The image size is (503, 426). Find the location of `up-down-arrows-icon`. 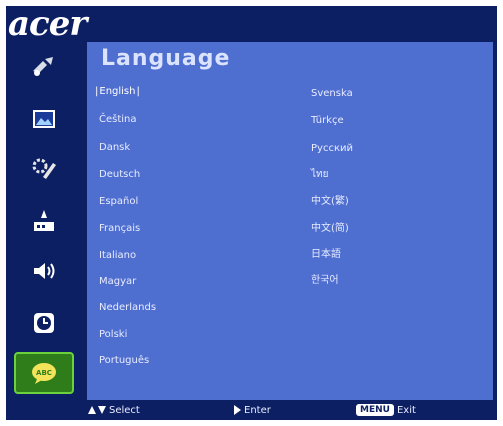

up-down-arrows-icon is located at coordinates (97, 410).